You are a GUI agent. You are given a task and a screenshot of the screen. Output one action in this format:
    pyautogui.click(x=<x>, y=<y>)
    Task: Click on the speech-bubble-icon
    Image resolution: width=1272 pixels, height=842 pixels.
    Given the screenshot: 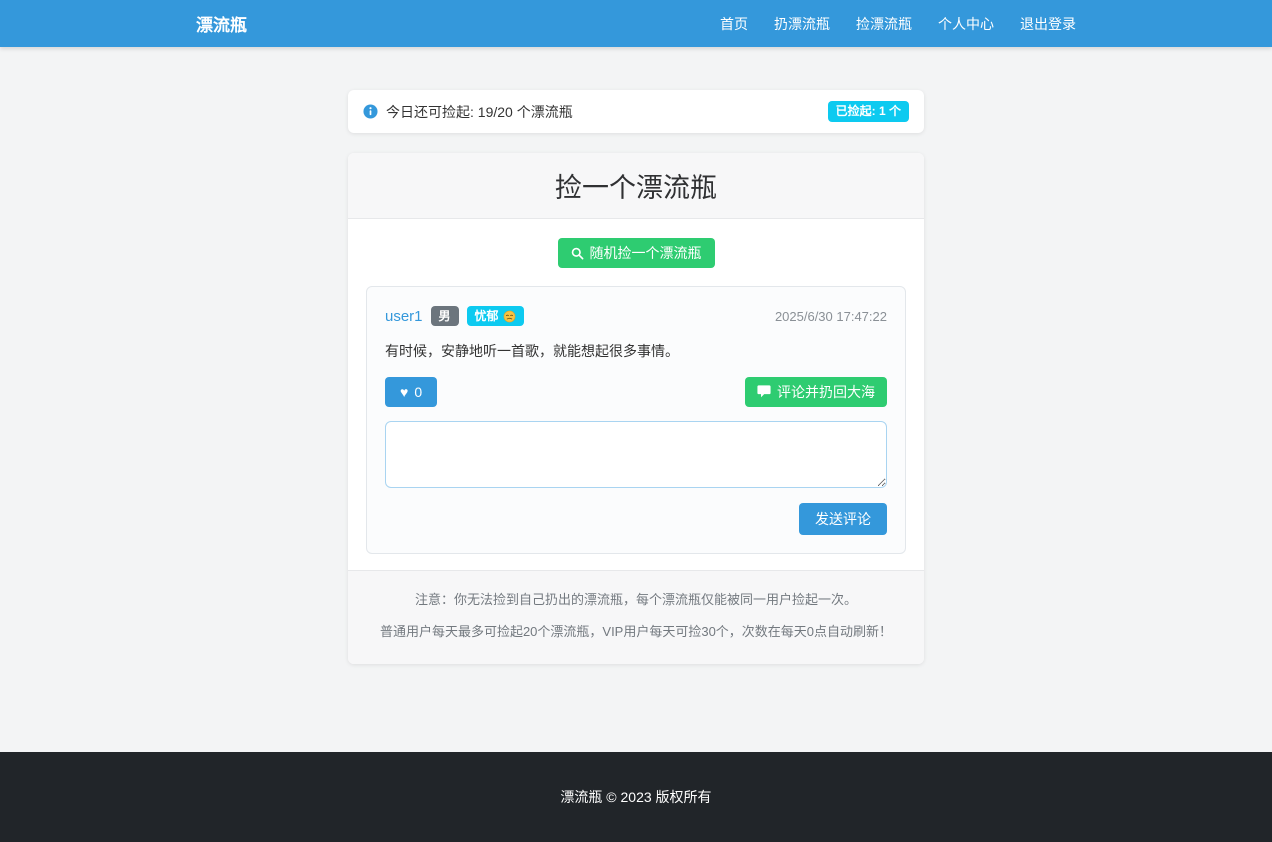 What is the action you would take?
    pyautogui.click(x=764, y=391)
    